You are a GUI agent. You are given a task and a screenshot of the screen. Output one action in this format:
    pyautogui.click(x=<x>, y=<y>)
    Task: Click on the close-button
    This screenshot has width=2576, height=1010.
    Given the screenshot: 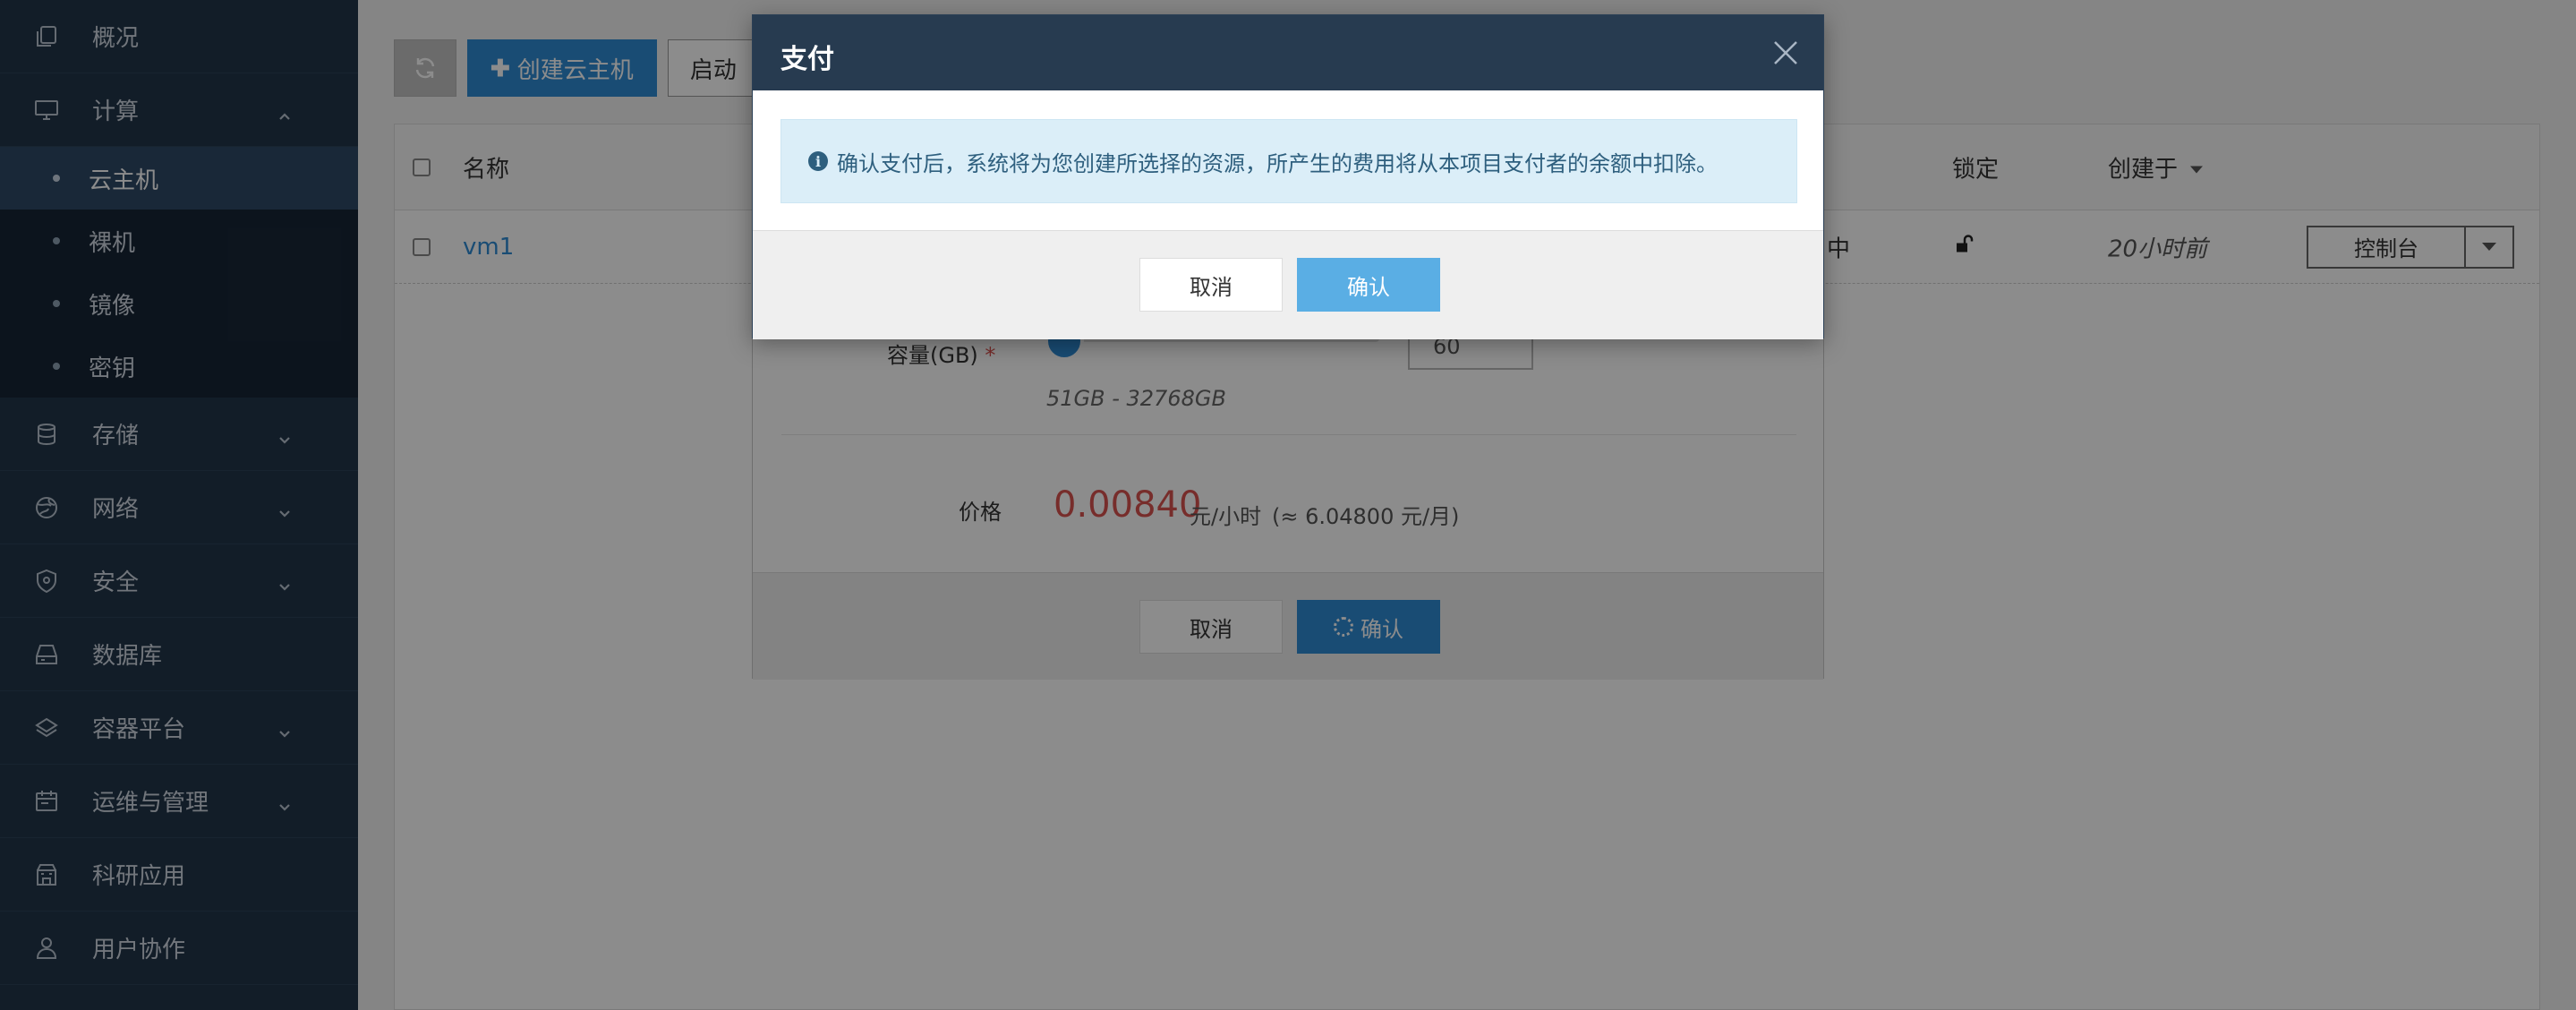 What is the action you would take?
    pyautogui.click(x=1786, y=53)
    